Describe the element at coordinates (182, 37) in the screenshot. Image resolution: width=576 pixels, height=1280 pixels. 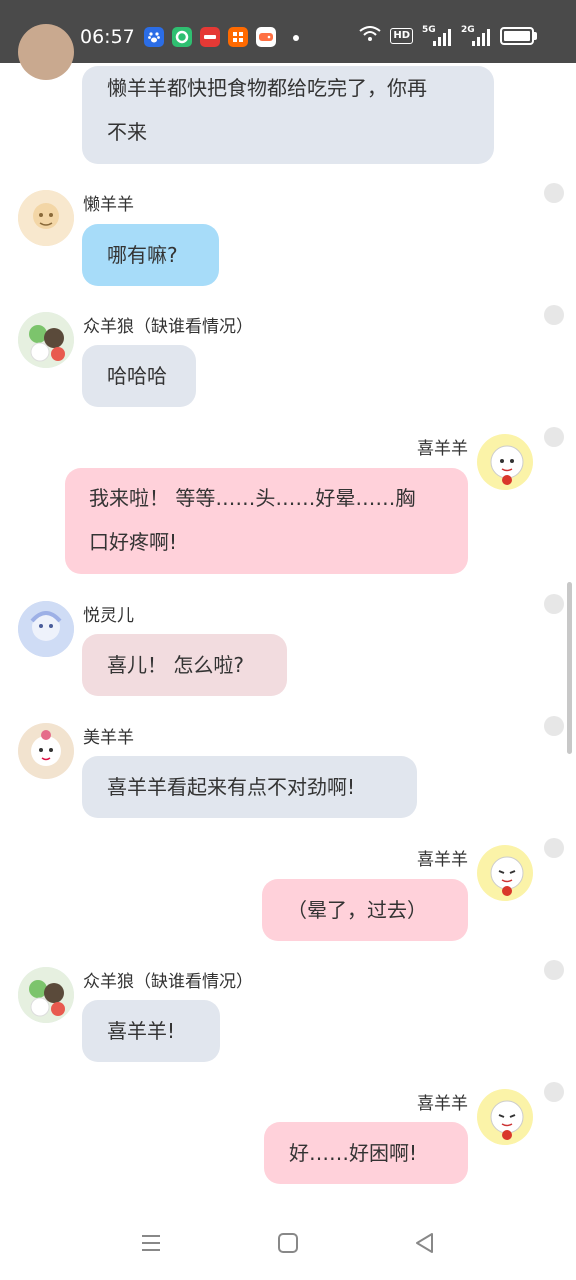
I see `green-circle-app-icon` at that location.